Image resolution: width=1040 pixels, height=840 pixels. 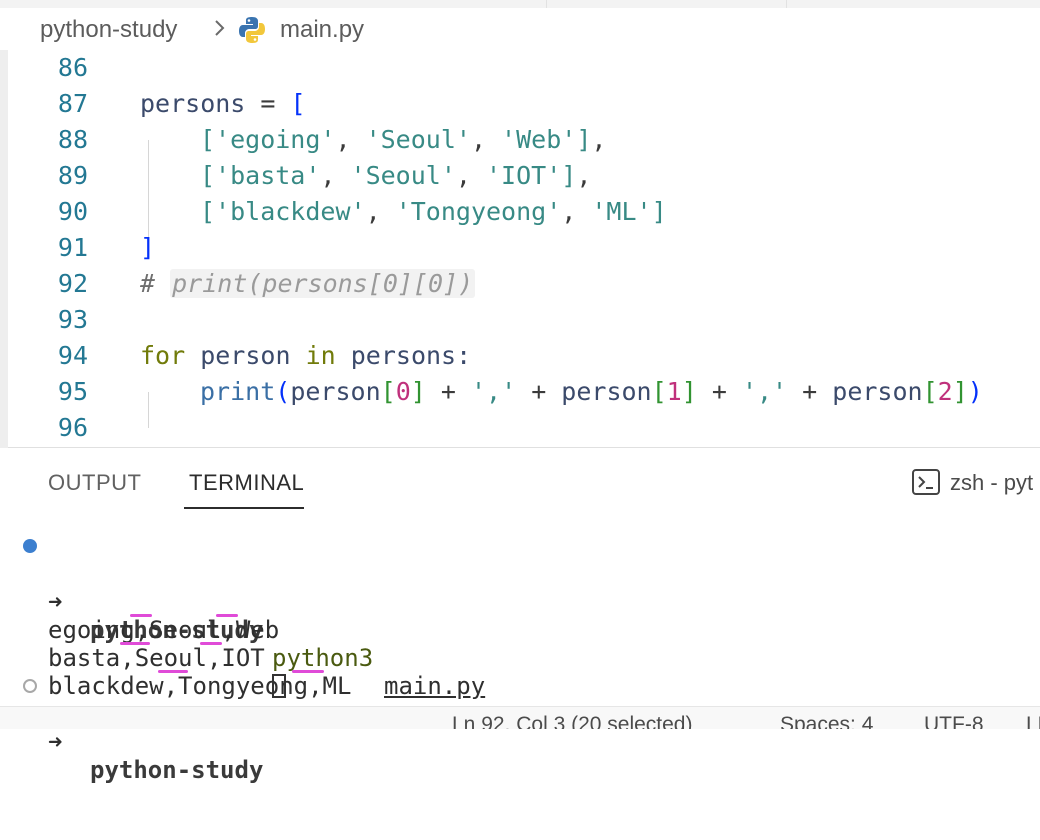 What do you see at coordinates (323, 283) in the screenshot?
I see `code-token: print(persons[0][0])` at bounding box center [323, 283].